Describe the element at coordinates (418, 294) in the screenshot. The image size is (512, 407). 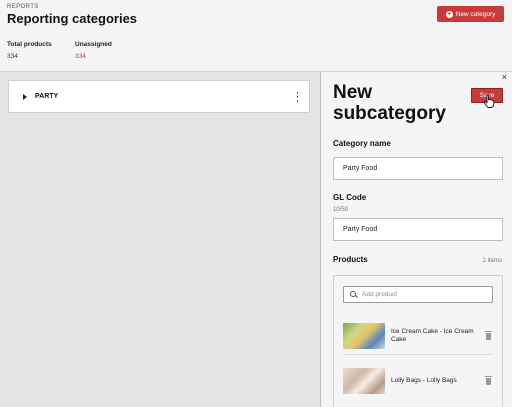
I see `add-product-search: Add product` at that location.